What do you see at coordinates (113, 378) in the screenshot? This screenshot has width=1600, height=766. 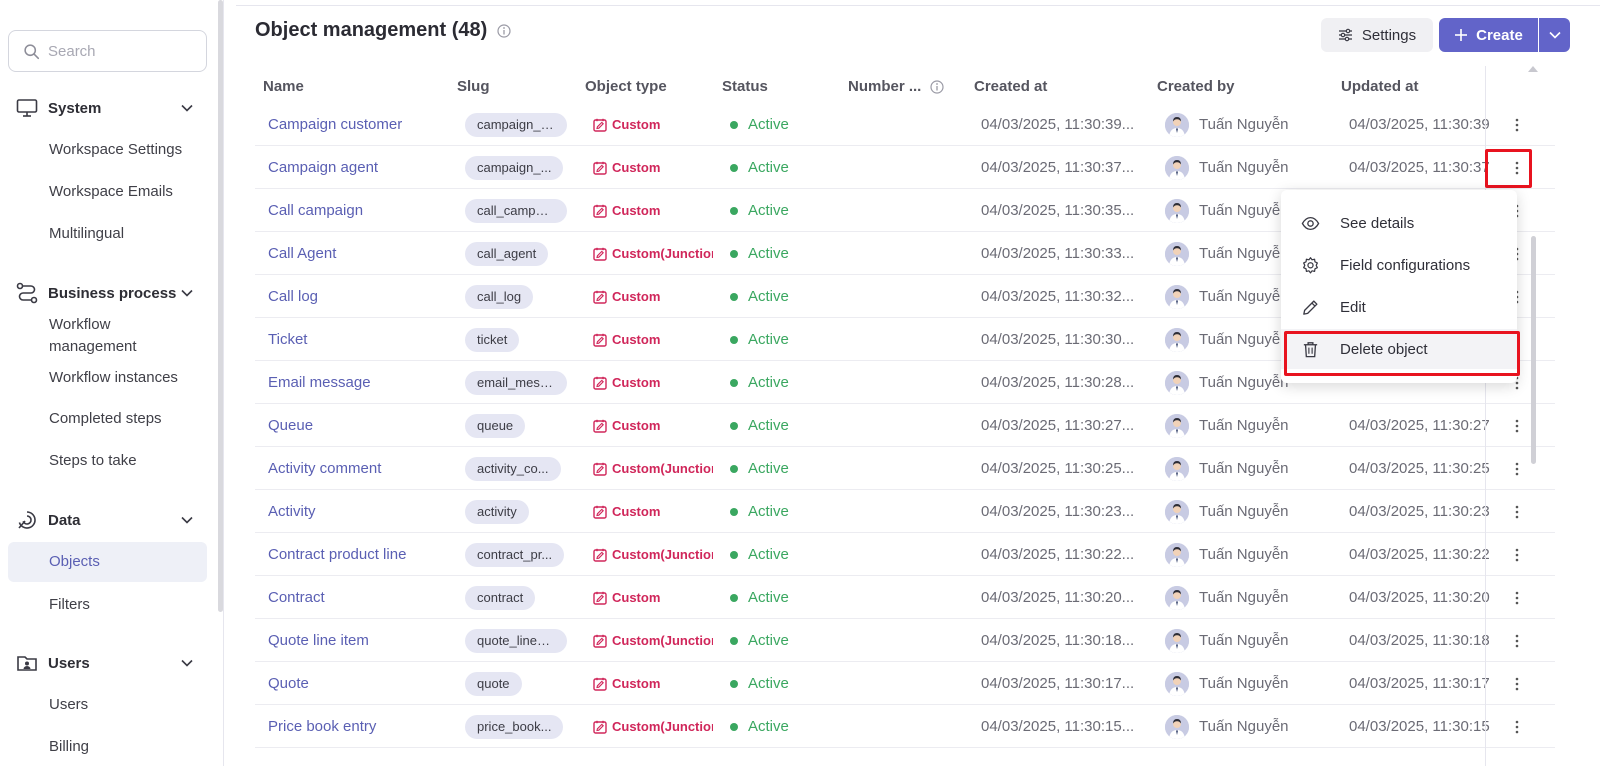 I see `sidebar-item-workflow-instances: Workflow instances` at bounding box center [113, 378].